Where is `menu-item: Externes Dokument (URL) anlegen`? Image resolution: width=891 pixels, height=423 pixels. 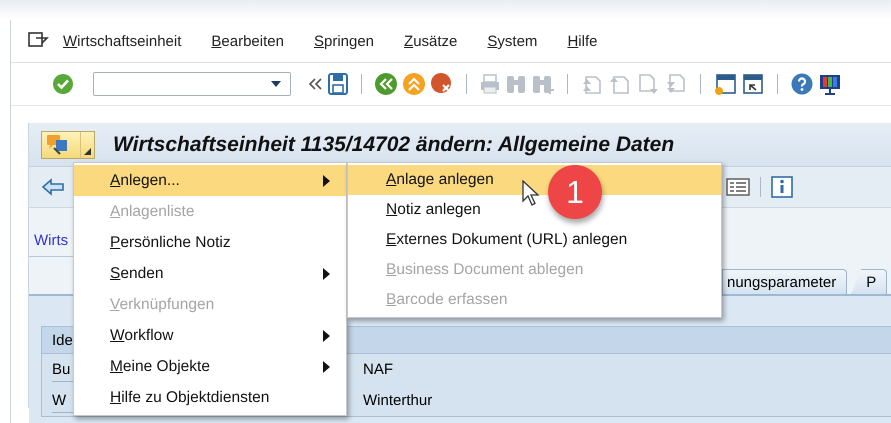
menu-item: Externes Dokument (URL) anlegen is located at coordinates (534, 240).